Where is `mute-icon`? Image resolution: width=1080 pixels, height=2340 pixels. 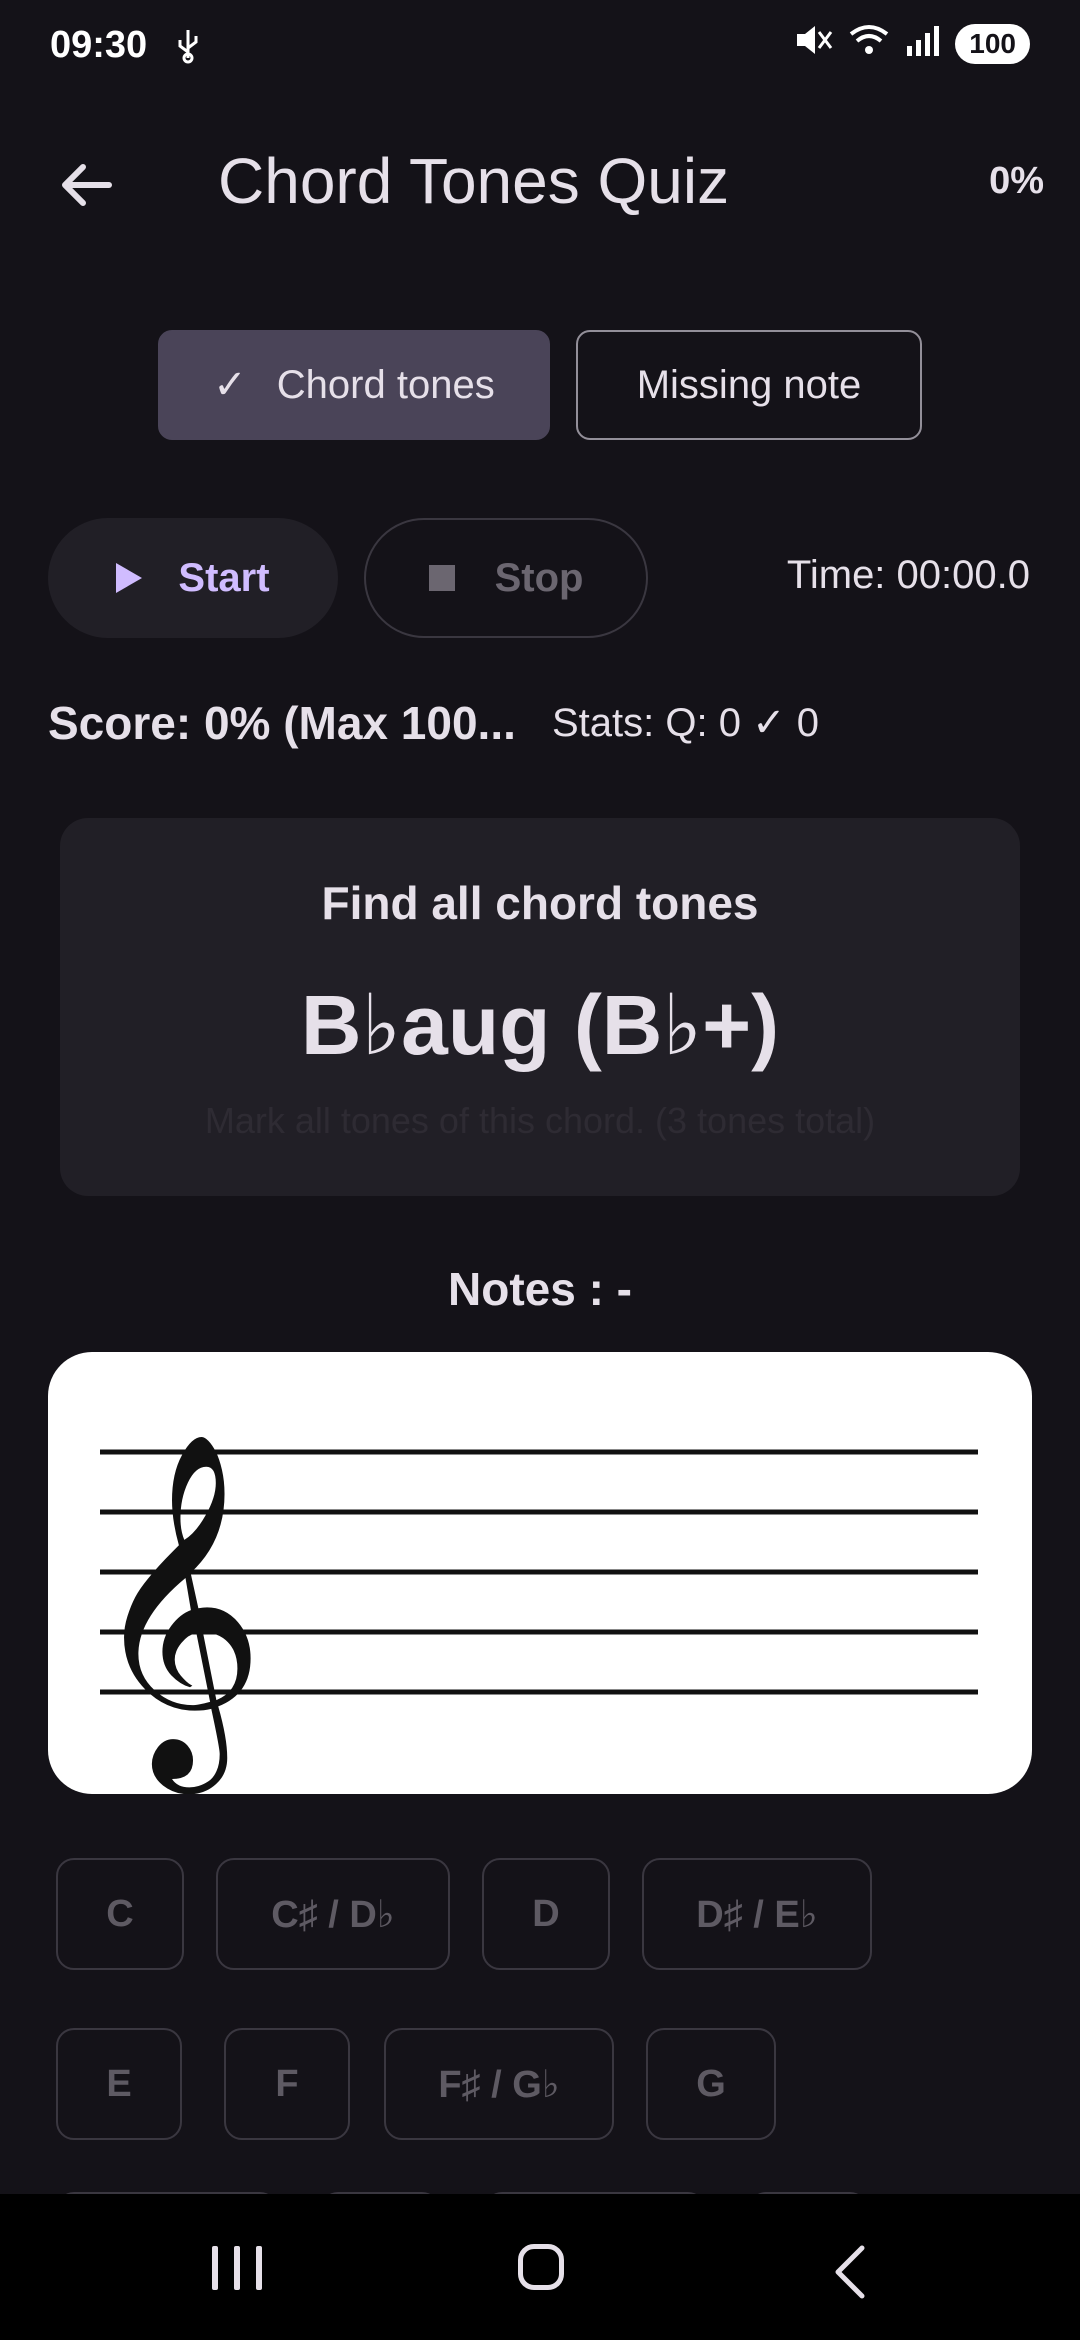 mute-icon is located at coordinates (813, 44).